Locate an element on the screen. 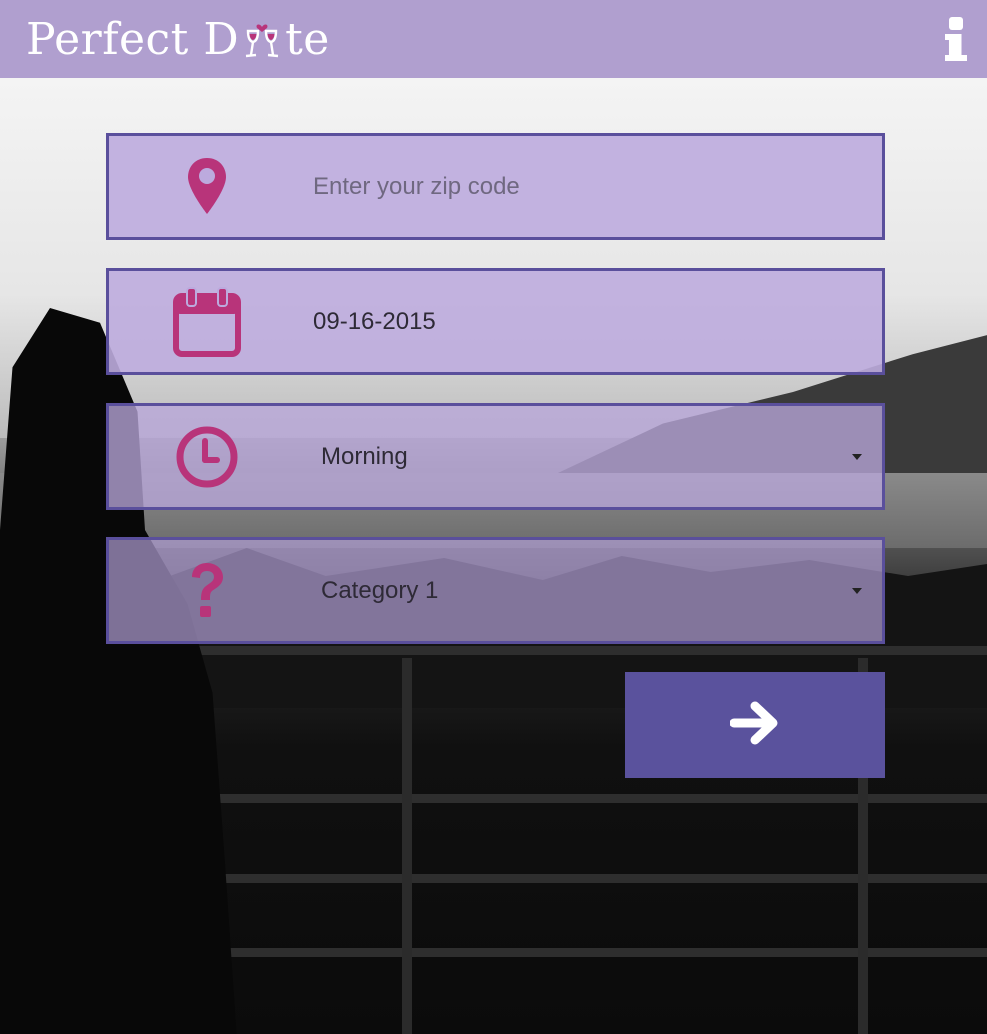  map-pin-icon is located at coordinates (207, 186).